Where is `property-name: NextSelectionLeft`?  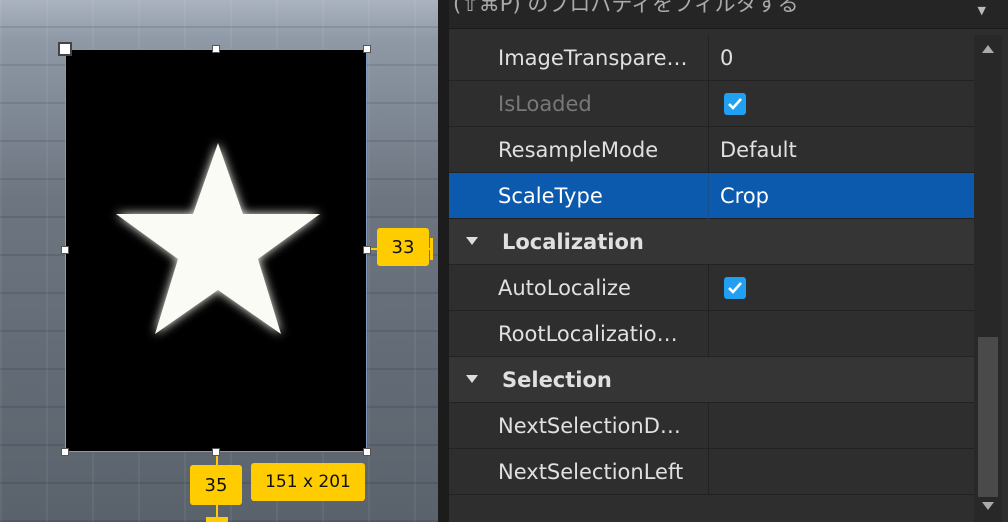
property-name: NextSelectionLeft is located at coordinates (591, 472).